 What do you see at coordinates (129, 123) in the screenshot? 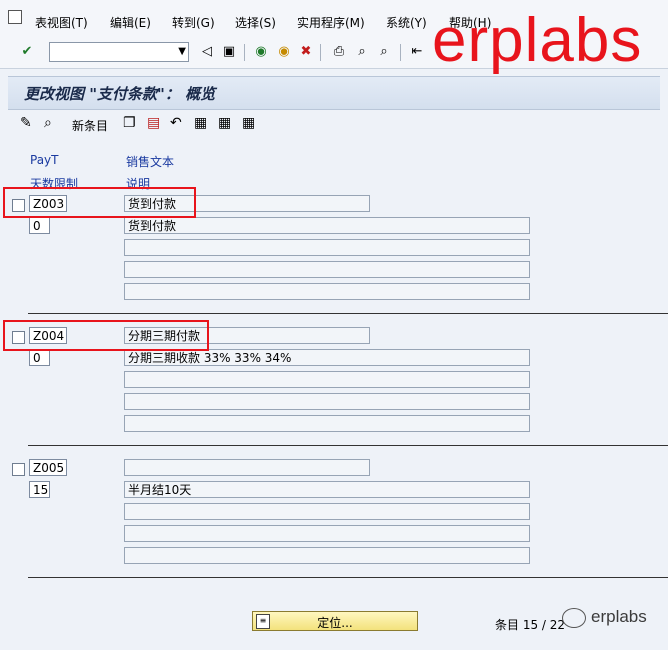
I see `copy-icon: ❐` at bounding box center [129, 123].